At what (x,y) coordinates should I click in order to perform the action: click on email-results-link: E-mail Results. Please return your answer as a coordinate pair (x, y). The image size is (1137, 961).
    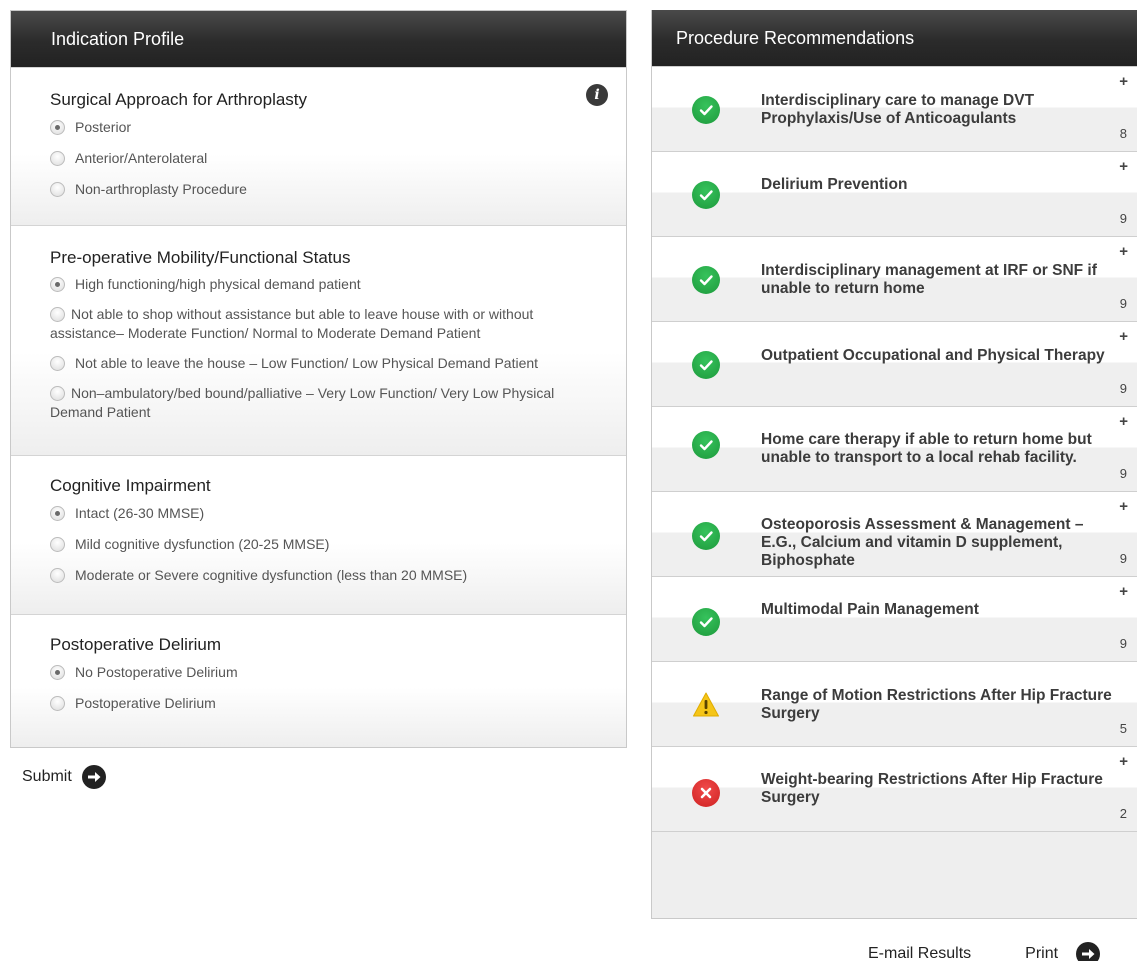
    Looking at the image, I should click on (919, 953).